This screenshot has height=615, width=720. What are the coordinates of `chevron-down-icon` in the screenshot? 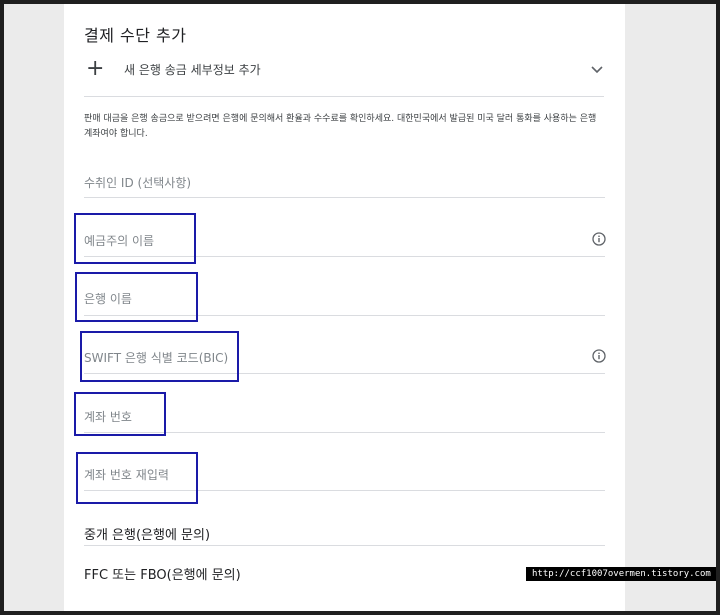 It's located at (597, 69).